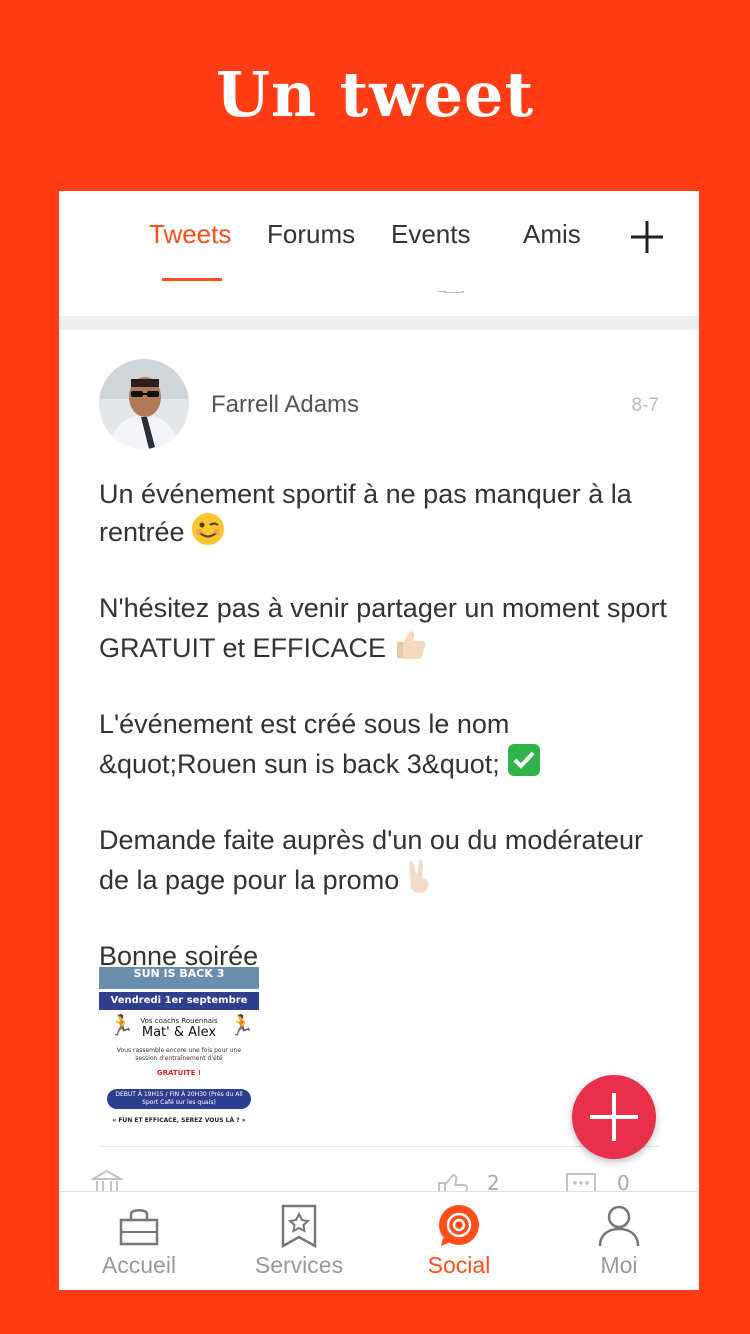 The width and height of the screenshot is (750, 1334). I want to click on tab-amis: Amis, so click(552, 234).